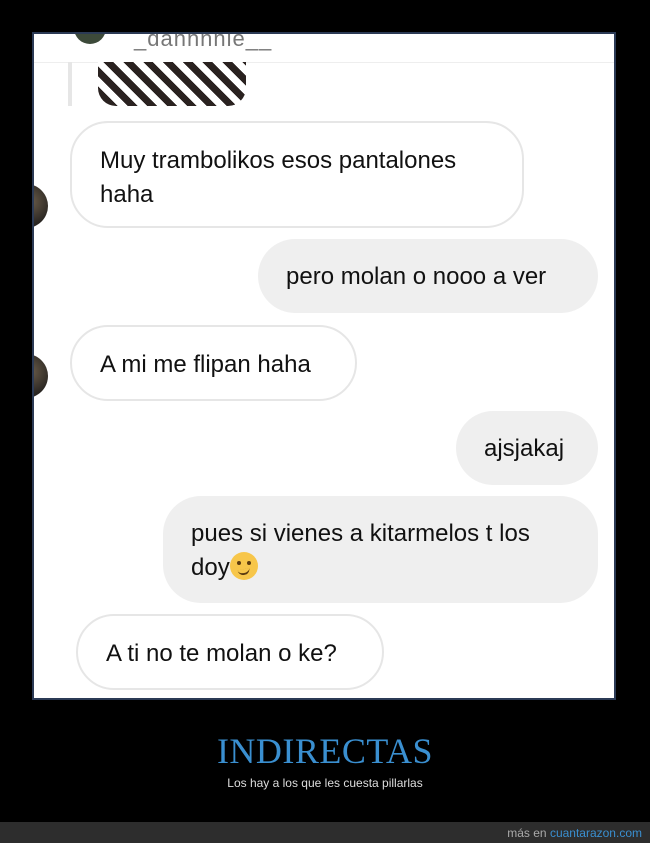  What do you see at coordinates (90, 39) in the screenshot?
I see `contact-avatar` at bounding box center [90, 39].